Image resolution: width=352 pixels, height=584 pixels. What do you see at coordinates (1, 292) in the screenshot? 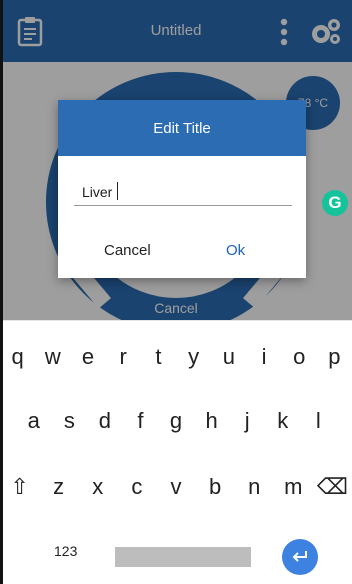
I see `screen-edge` at bounding box center [1, 292].